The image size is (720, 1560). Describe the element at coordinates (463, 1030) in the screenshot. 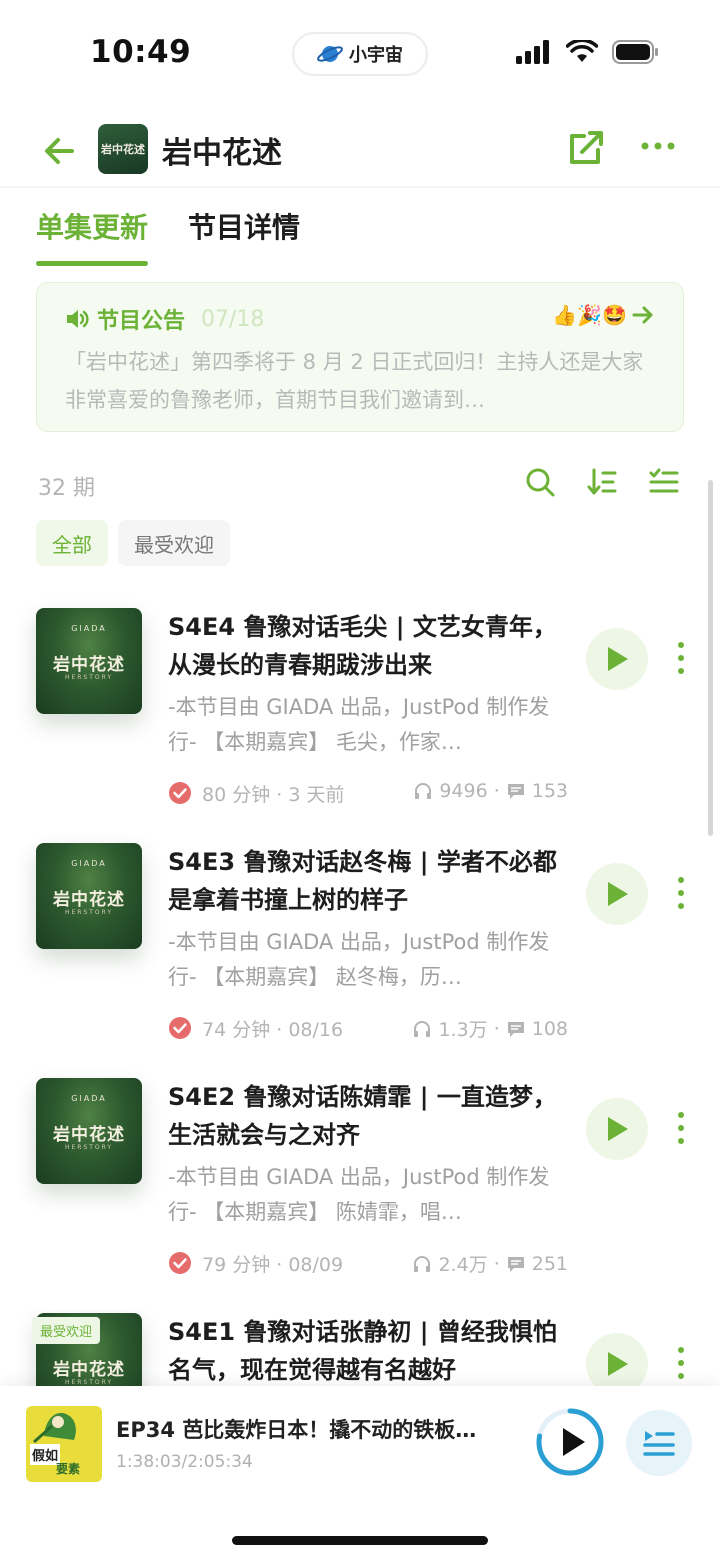

I see `play-count: 1.3万` at that location.